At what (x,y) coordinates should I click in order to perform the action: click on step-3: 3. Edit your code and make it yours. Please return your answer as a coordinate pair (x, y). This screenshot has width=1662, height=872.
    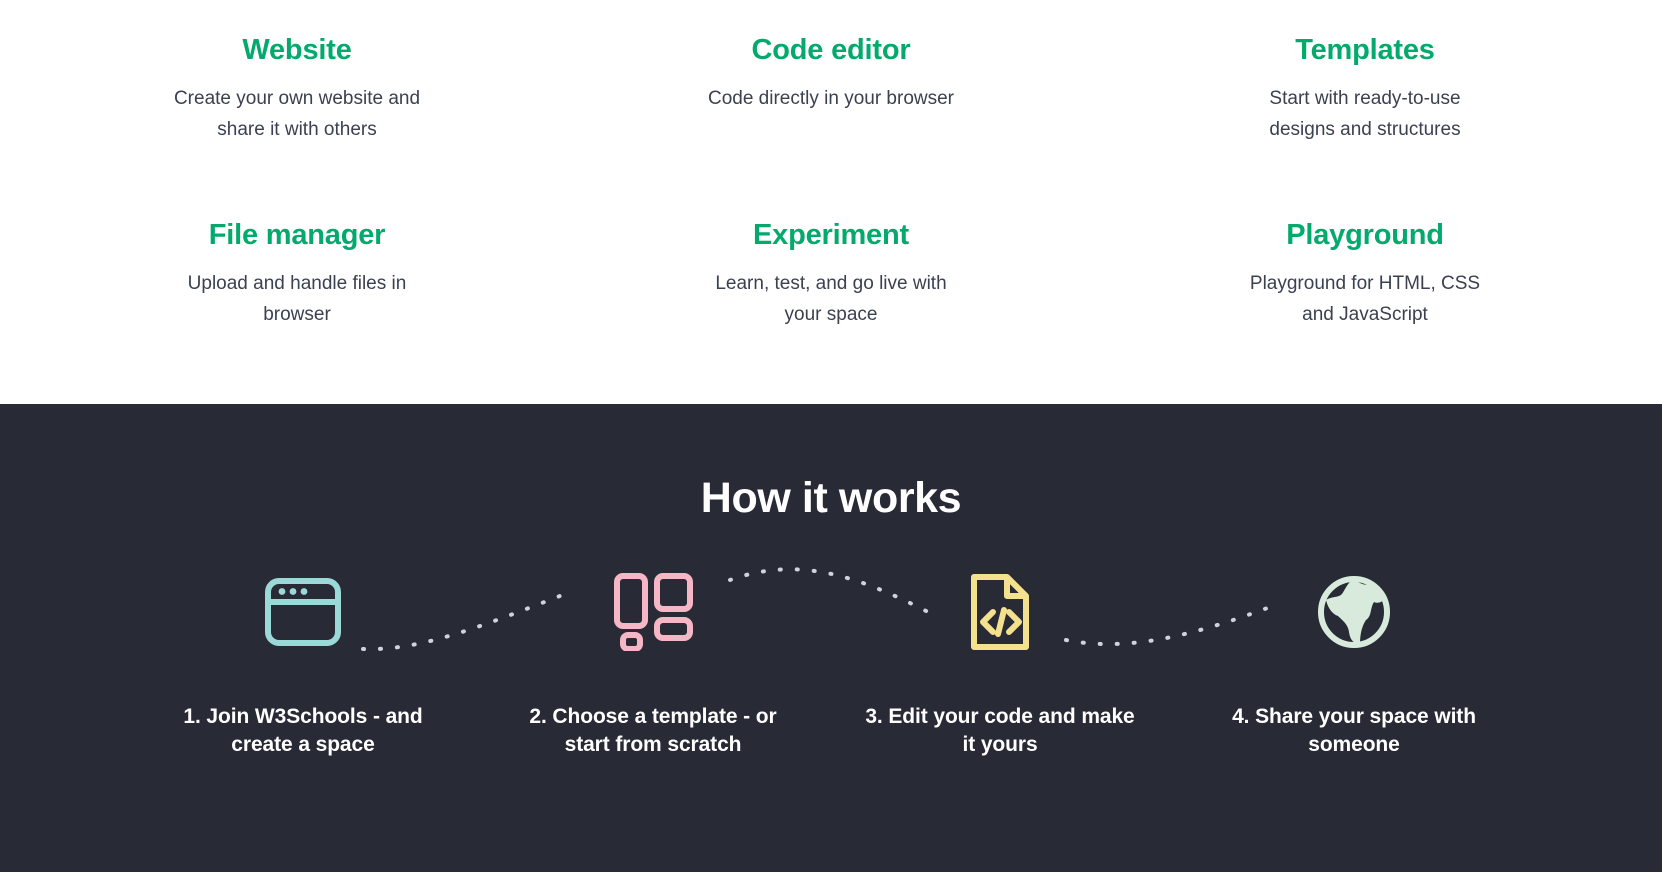
    Looking at the image, I should click on (1000, 663).